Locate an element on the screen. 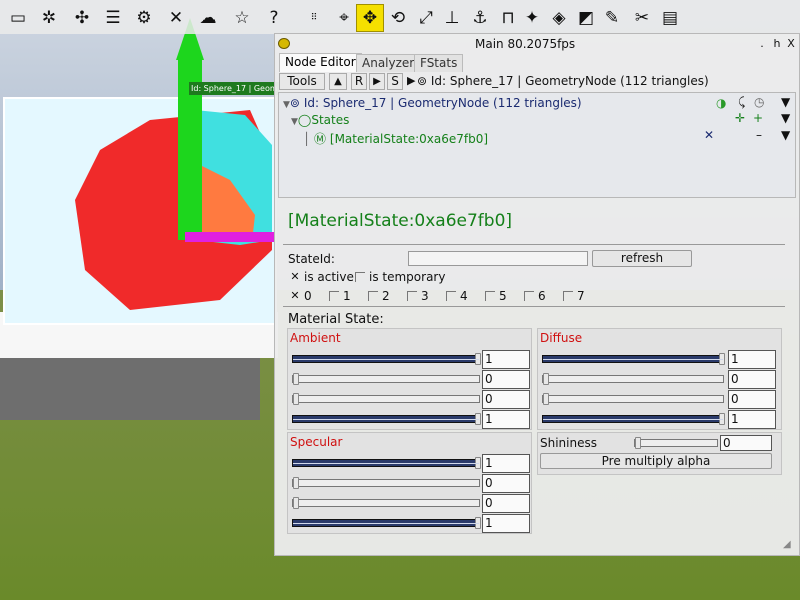  gear-icon: ⚙ is located at coordinates (144, 18).